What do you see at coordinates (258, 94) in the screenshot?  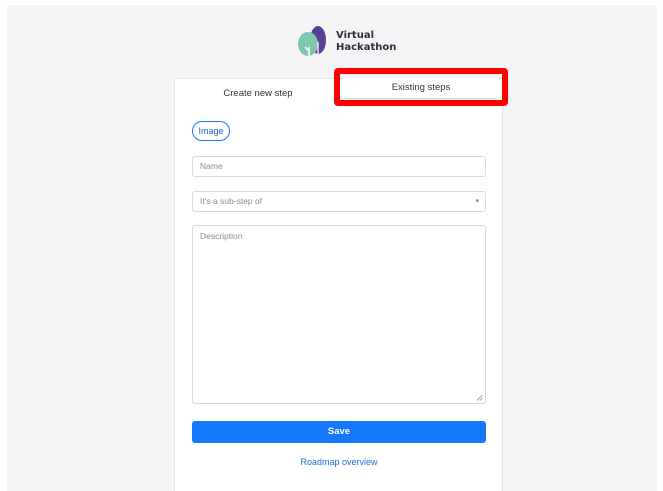 I see `tab-create-new-step: Create new step` at bounding box center [258, 94].